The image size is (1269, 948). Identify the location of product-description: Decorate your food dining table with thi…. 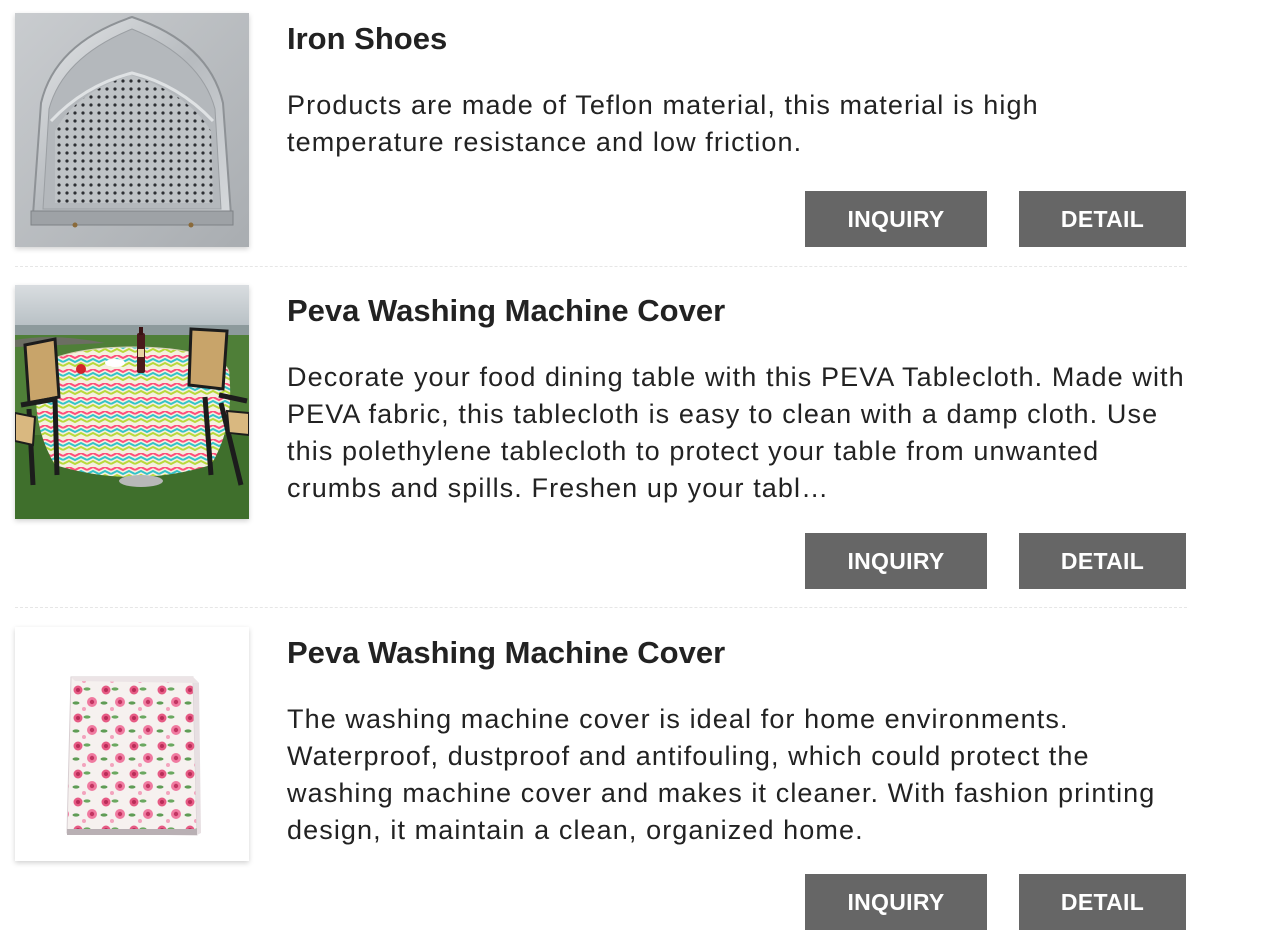
(736, 432).